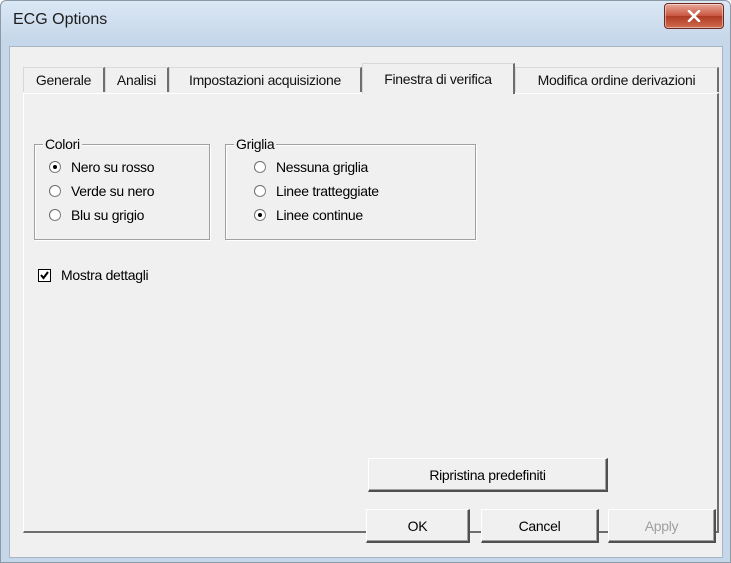 This screenshot has height=563, width=731. What do you see at coordinates (265, 79) in the screenshot?
I see `tab-impostazioni-acquisizione: Impostazioni acquisizione` at bounding box center [265, 79].